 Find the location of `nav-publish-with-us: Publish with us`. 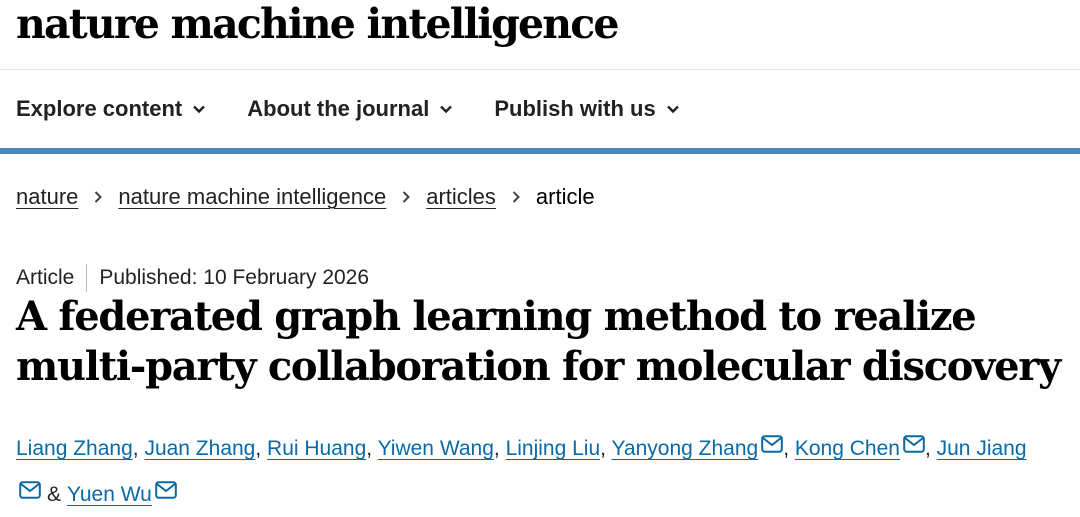

nav-publish-with-us: Publish with us is located at coordinates (587, 109).